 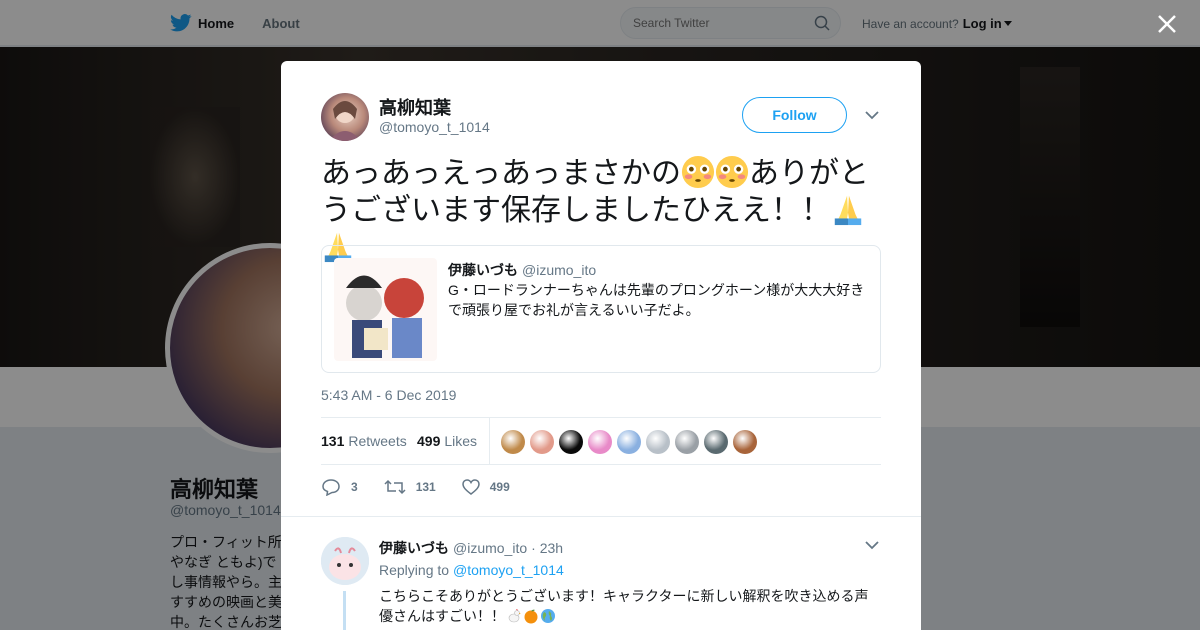 I want to click on retweets-count: 131, so click(x=333, y=441).